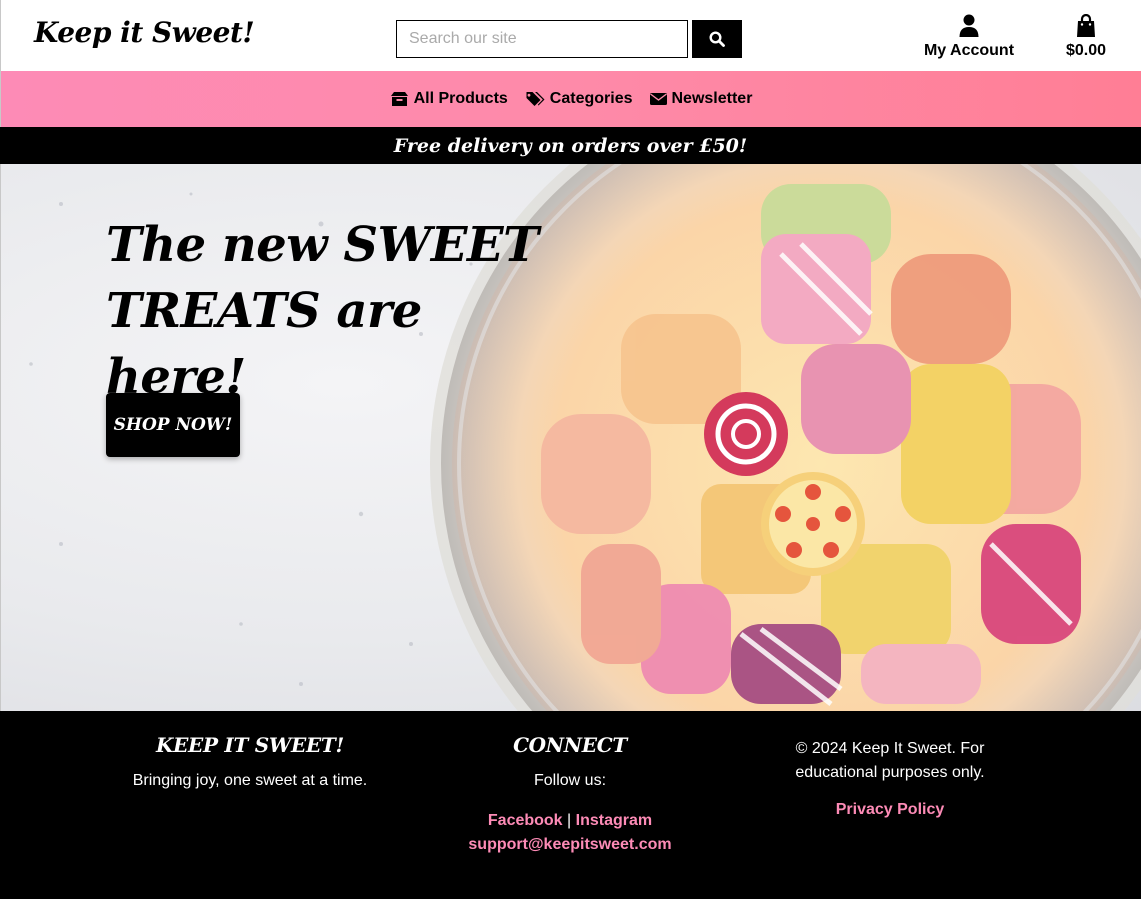 This screenshot has width=1141, height=899. I want to click on copyright-line-1: © 2024 Keep It Sweet. For, so click(890, 748).